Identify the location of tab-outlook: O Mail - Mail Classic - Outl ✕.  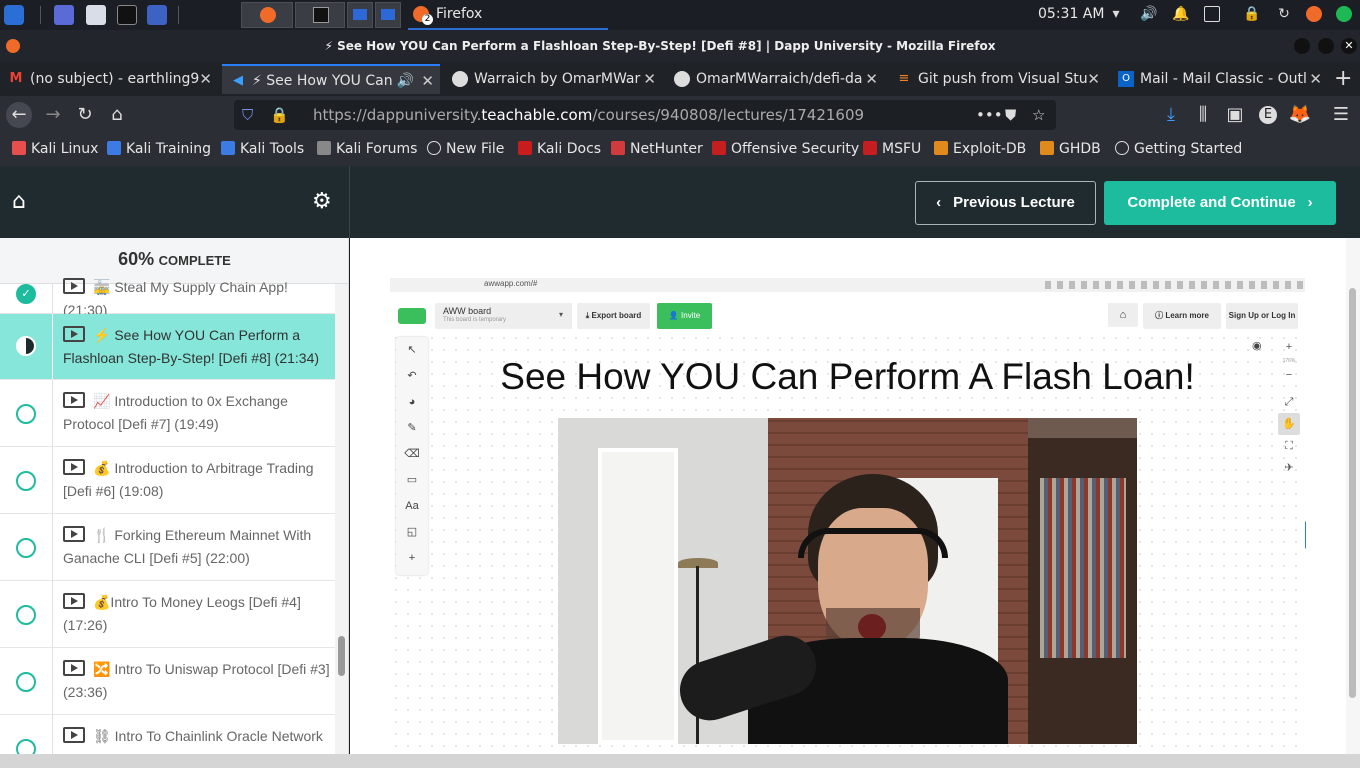
(1219, 79).